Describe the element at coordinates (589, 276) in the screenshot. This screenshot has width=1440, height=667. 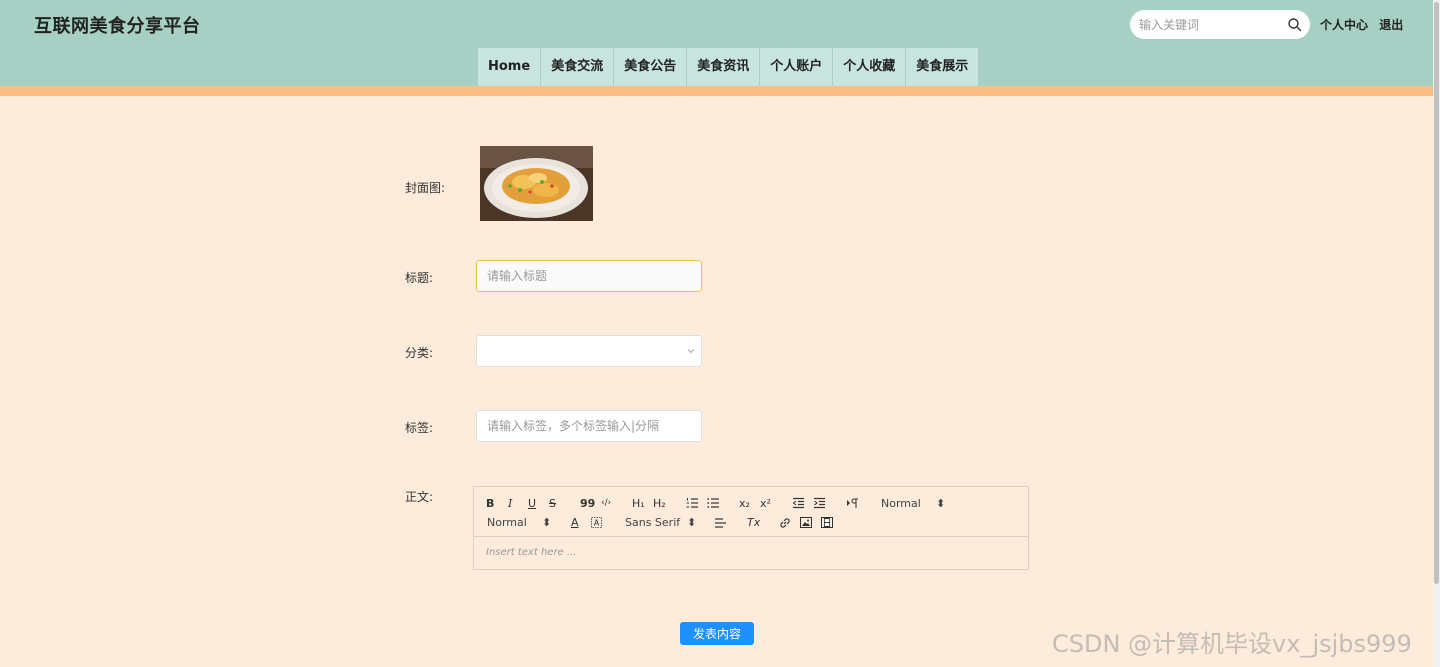
I see `title-input` at that location.